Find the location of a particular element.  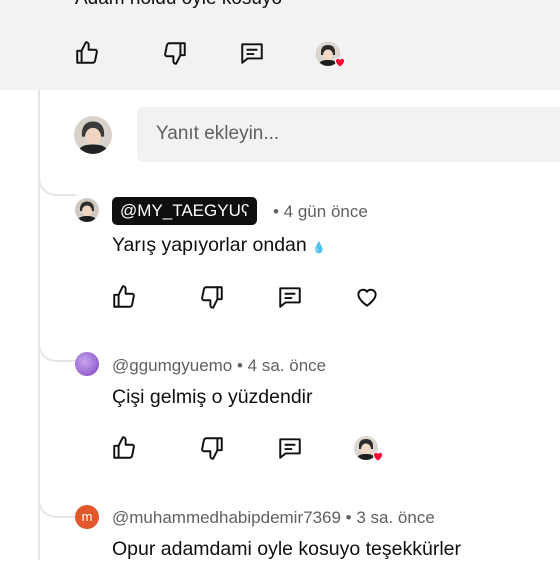

reply-timestamp: • 4 sa. önce is located at coordinates (282, 365).